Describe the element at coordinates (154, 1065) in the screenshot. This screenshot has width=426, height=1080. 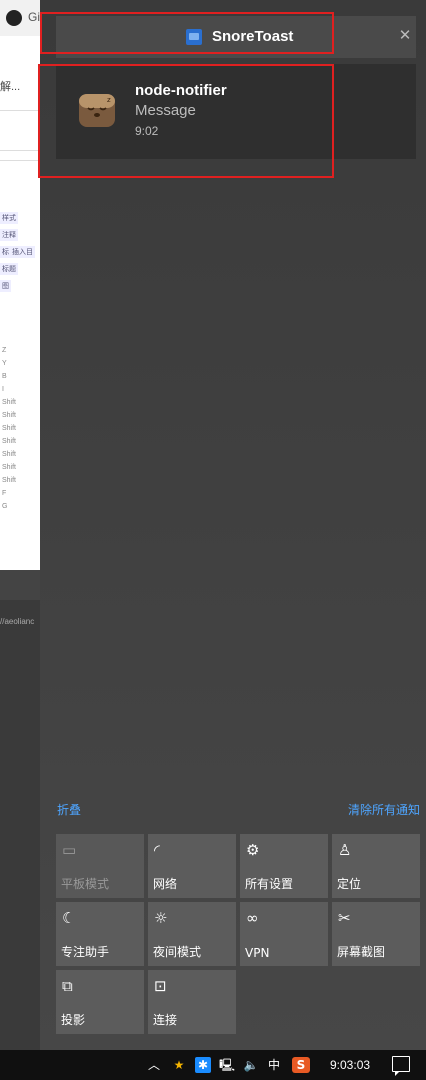
I see `chevron-up-icon: ︿` at that location.